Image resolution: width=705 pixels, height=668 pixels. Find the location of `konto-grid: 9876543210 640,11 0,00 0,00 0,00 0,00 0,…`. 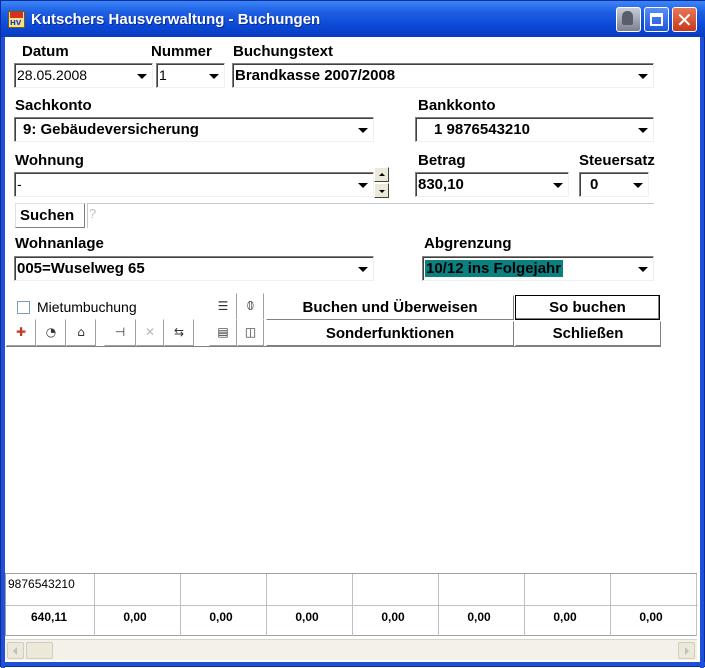

konto-grid: 9876543210 640,11 0,00 0,00 0,00 0,00 0,… is located at coordinates (351, 604).